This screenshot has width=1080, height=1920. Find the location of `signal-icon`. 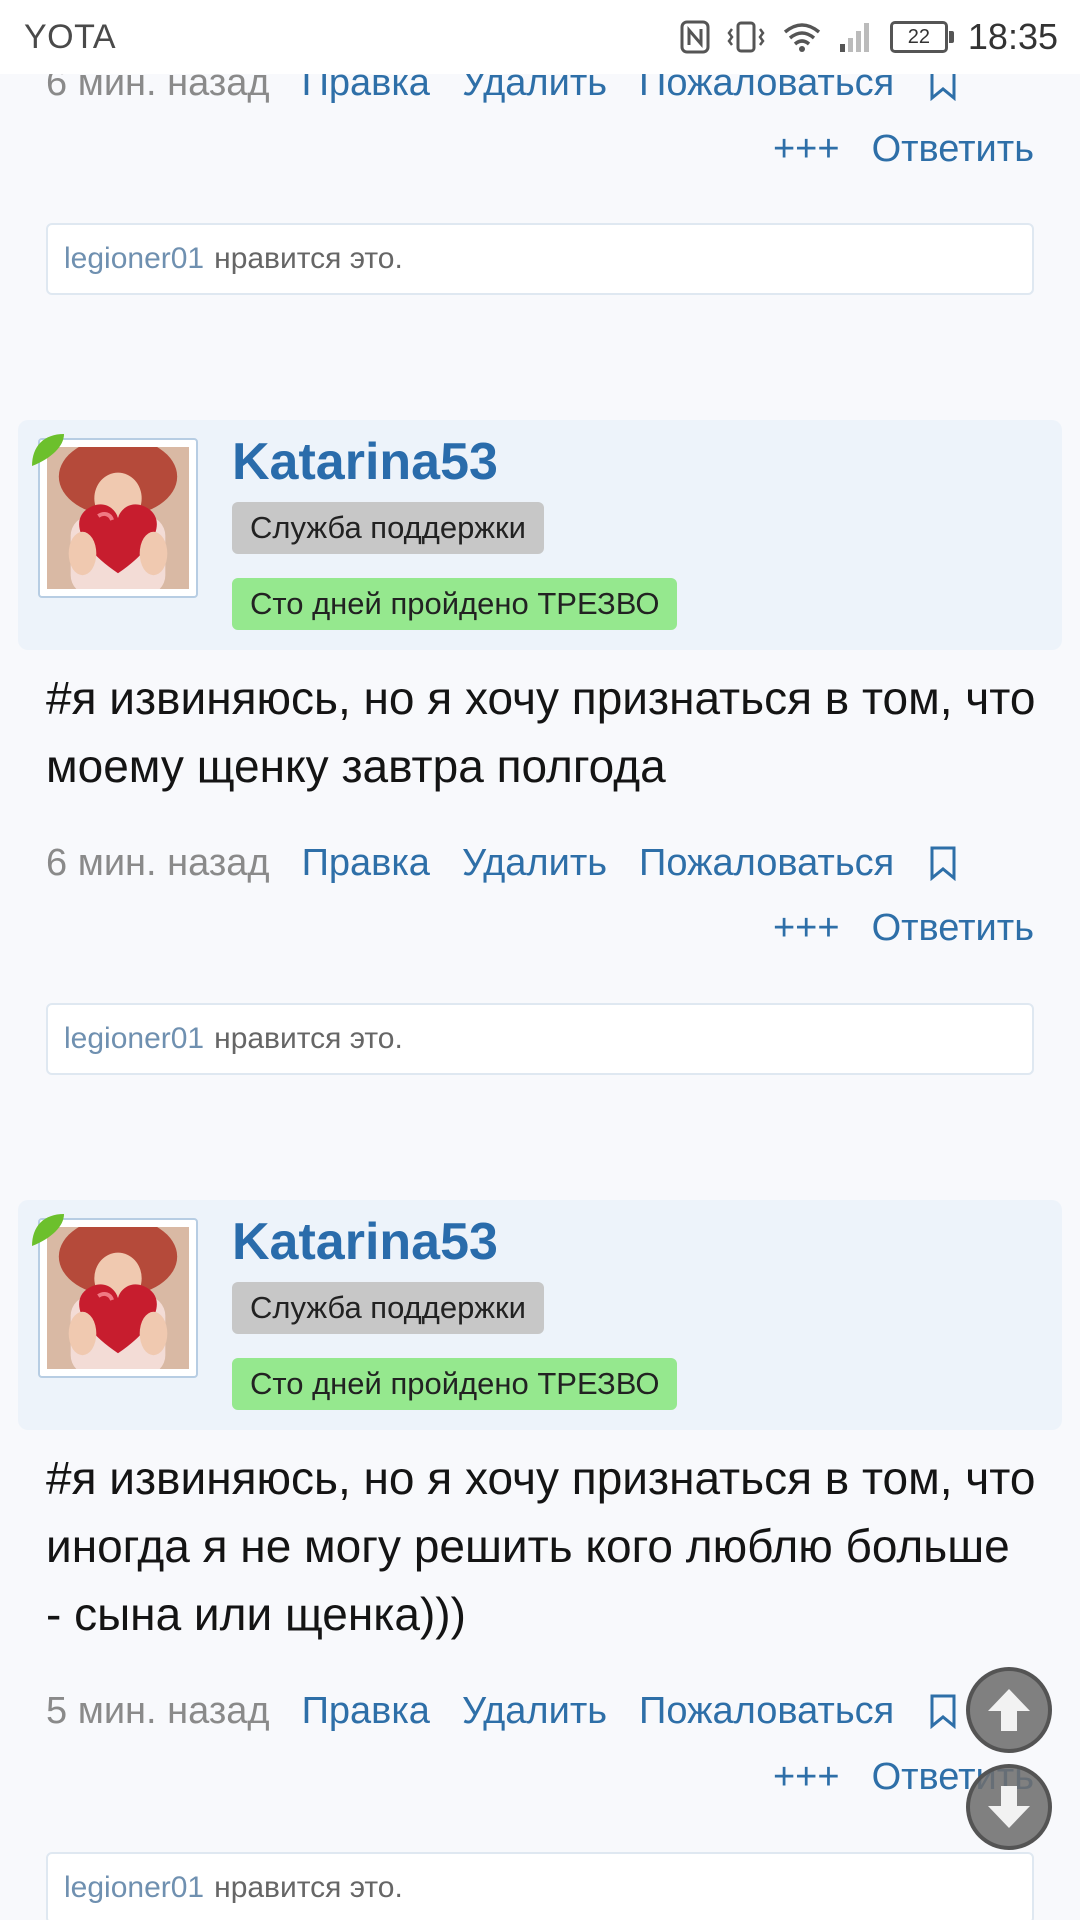

signal-icon is located at coordinates (856, 37).